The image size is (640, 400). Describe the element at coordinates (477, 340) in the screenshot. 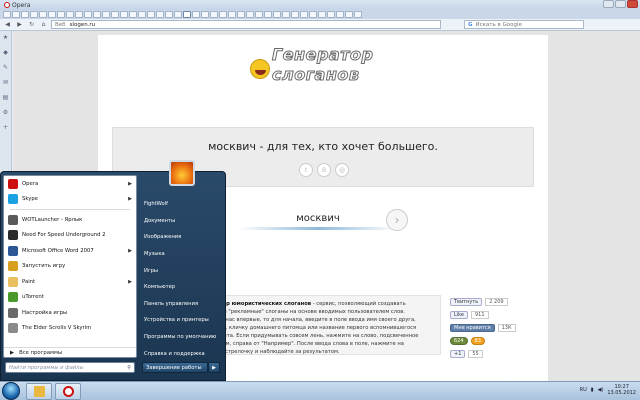

I see `mailru-button: 83` at that location.